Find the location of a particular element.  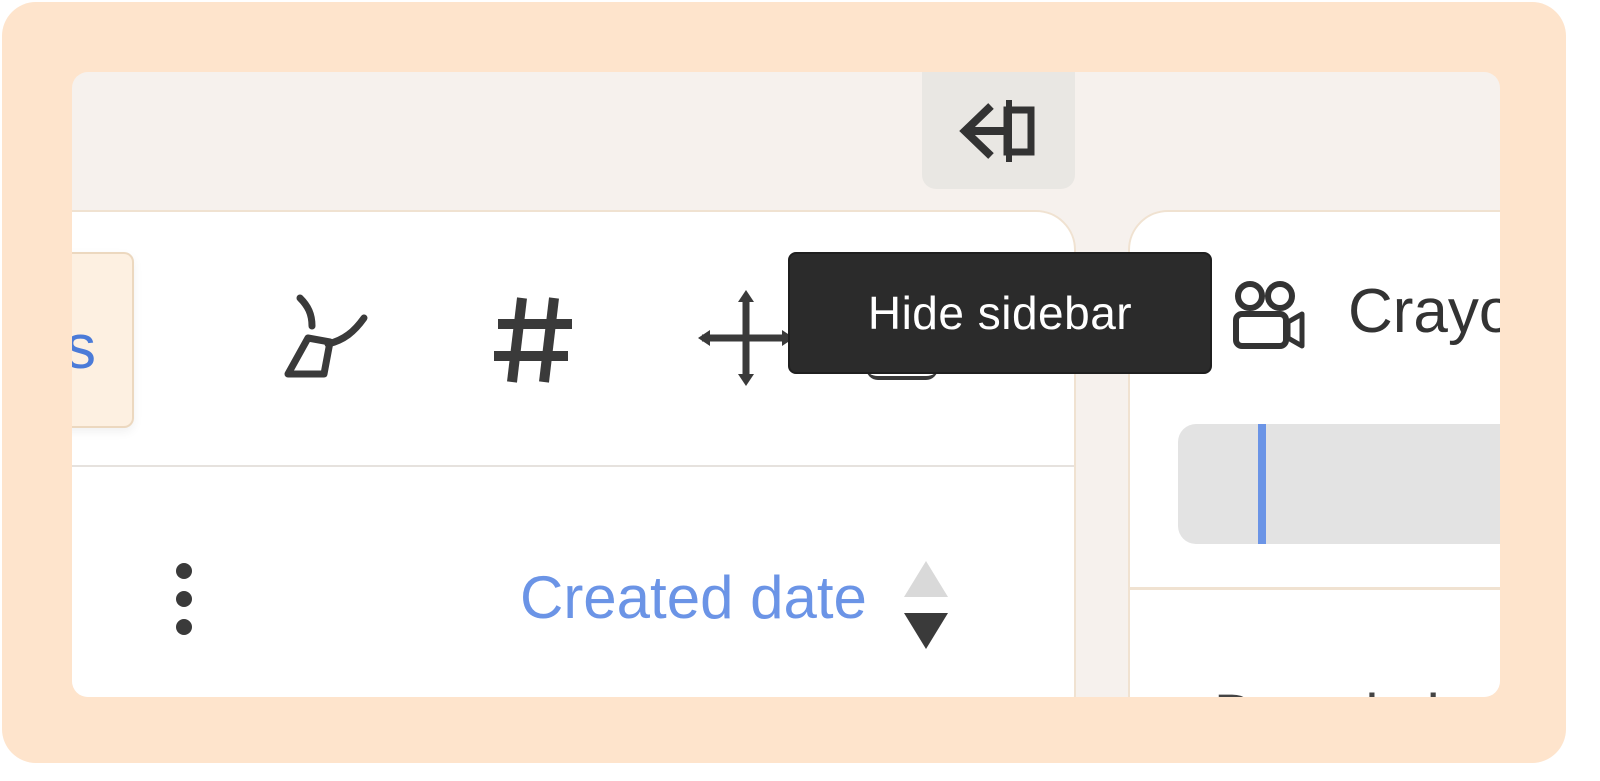

active-tool-pill: s is located at coordinates (103, 340).